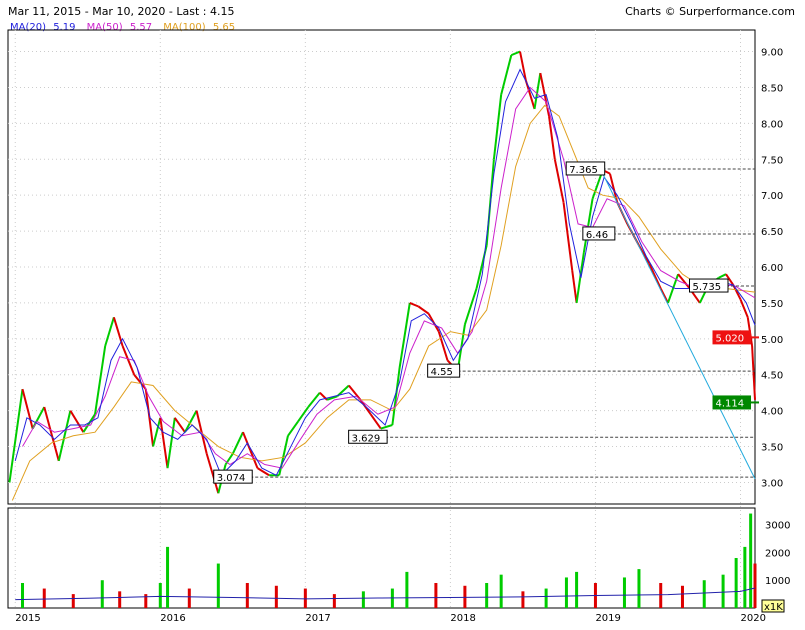  Describe the element at coordinates (442, 372) in the screenshot. I see `reference-label: 4.55` at that location.